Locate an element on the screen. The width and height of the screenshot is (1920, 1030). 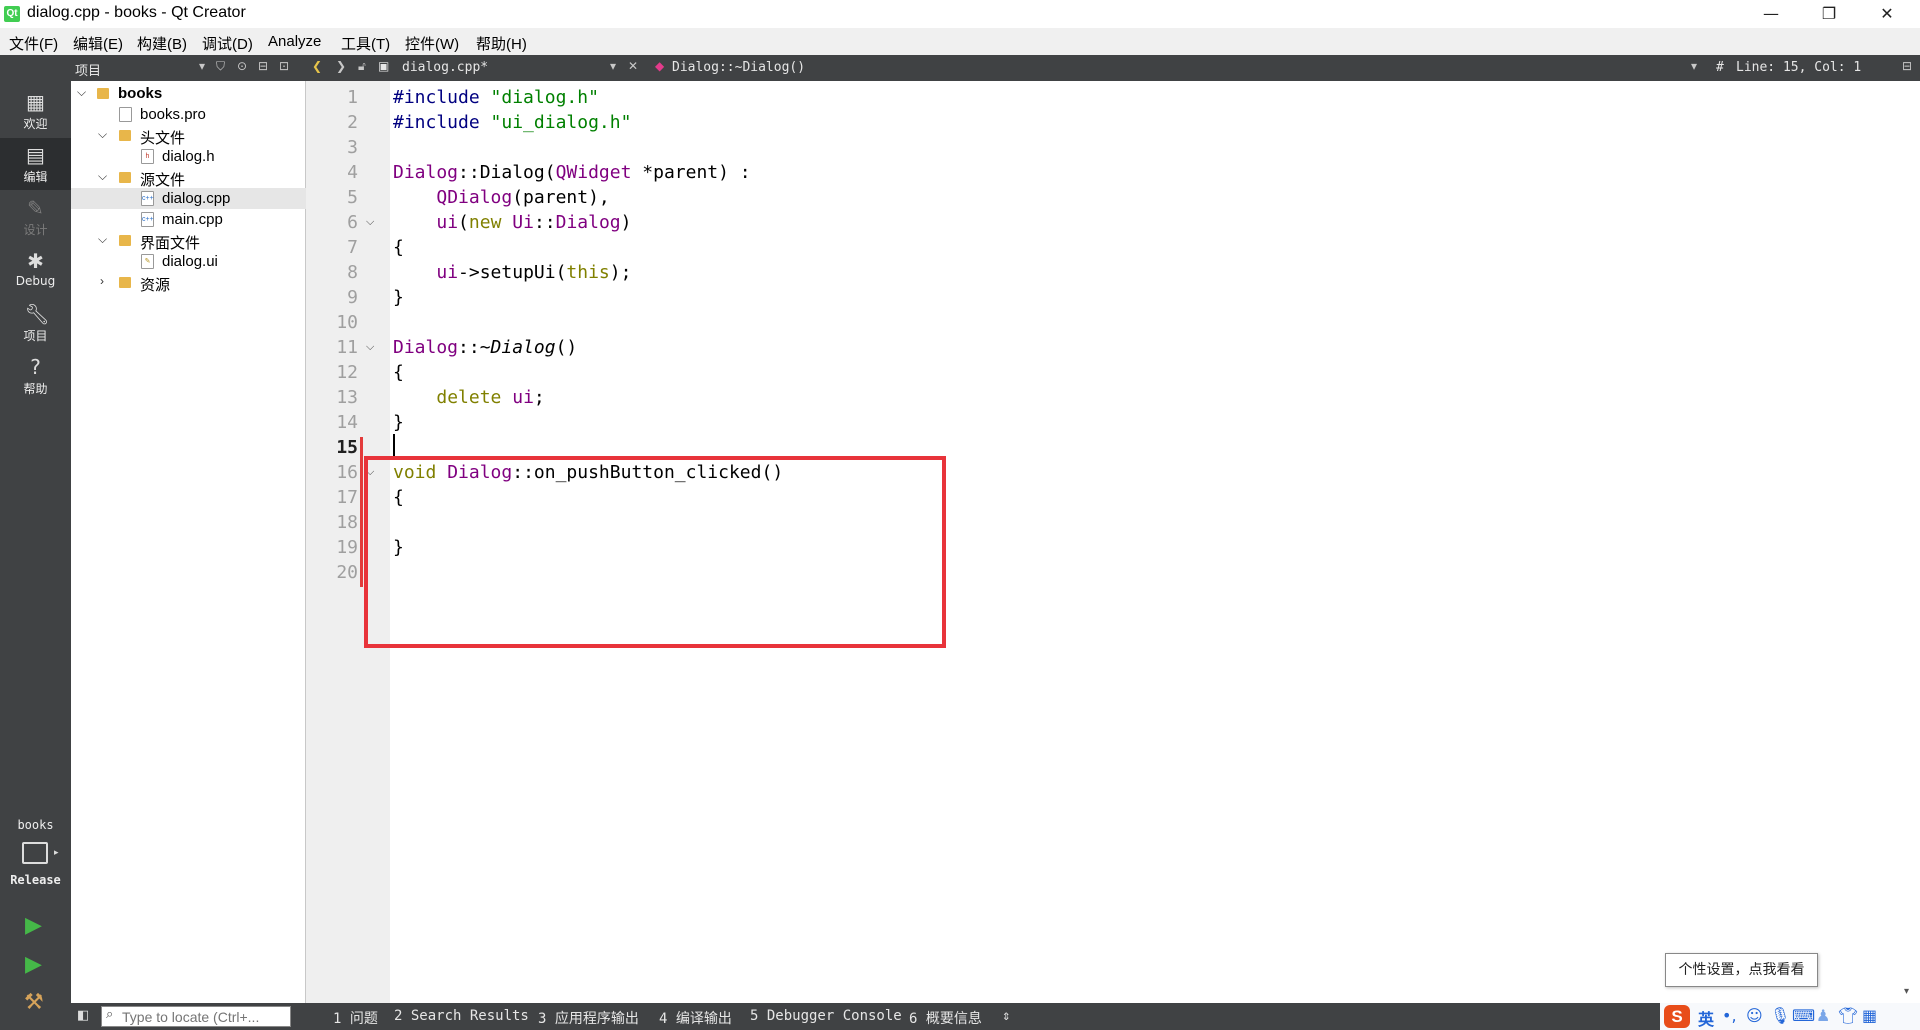
tree-item-dialog-cpp: c++ dialog.cpp is located at coordinates (188, 198).